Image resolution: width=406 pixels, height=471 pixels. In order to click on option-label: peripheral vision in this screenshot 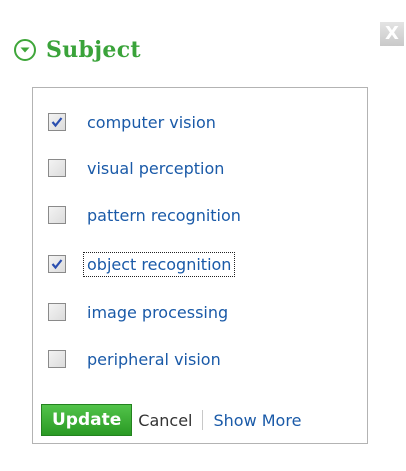, I will do `click(154, 359)`.